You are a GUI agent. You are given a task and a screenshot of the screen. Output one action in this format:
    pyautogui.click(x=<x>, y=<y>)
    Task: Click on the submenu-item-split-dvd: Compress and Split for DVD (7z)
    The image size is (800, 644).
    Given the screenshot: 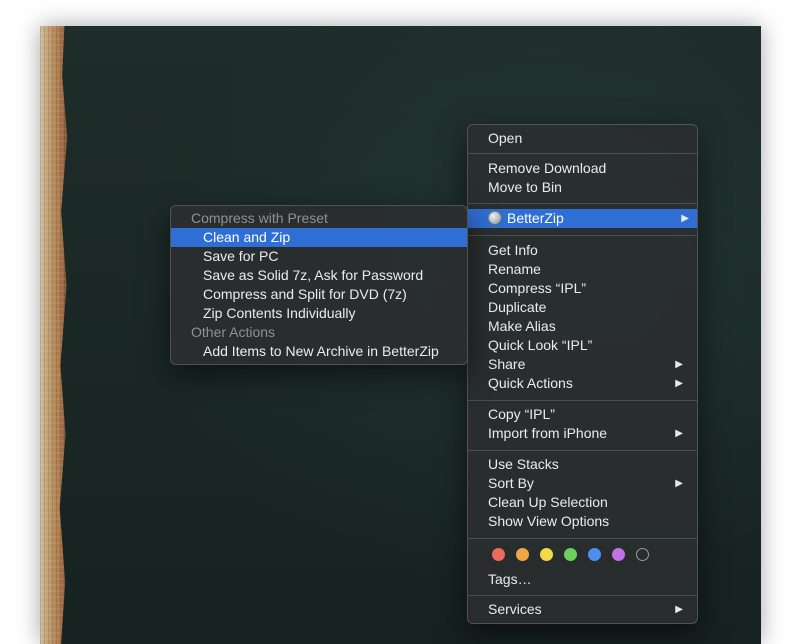 What is the action you would take?
    pyautogui.click(x=319, y=294)
    